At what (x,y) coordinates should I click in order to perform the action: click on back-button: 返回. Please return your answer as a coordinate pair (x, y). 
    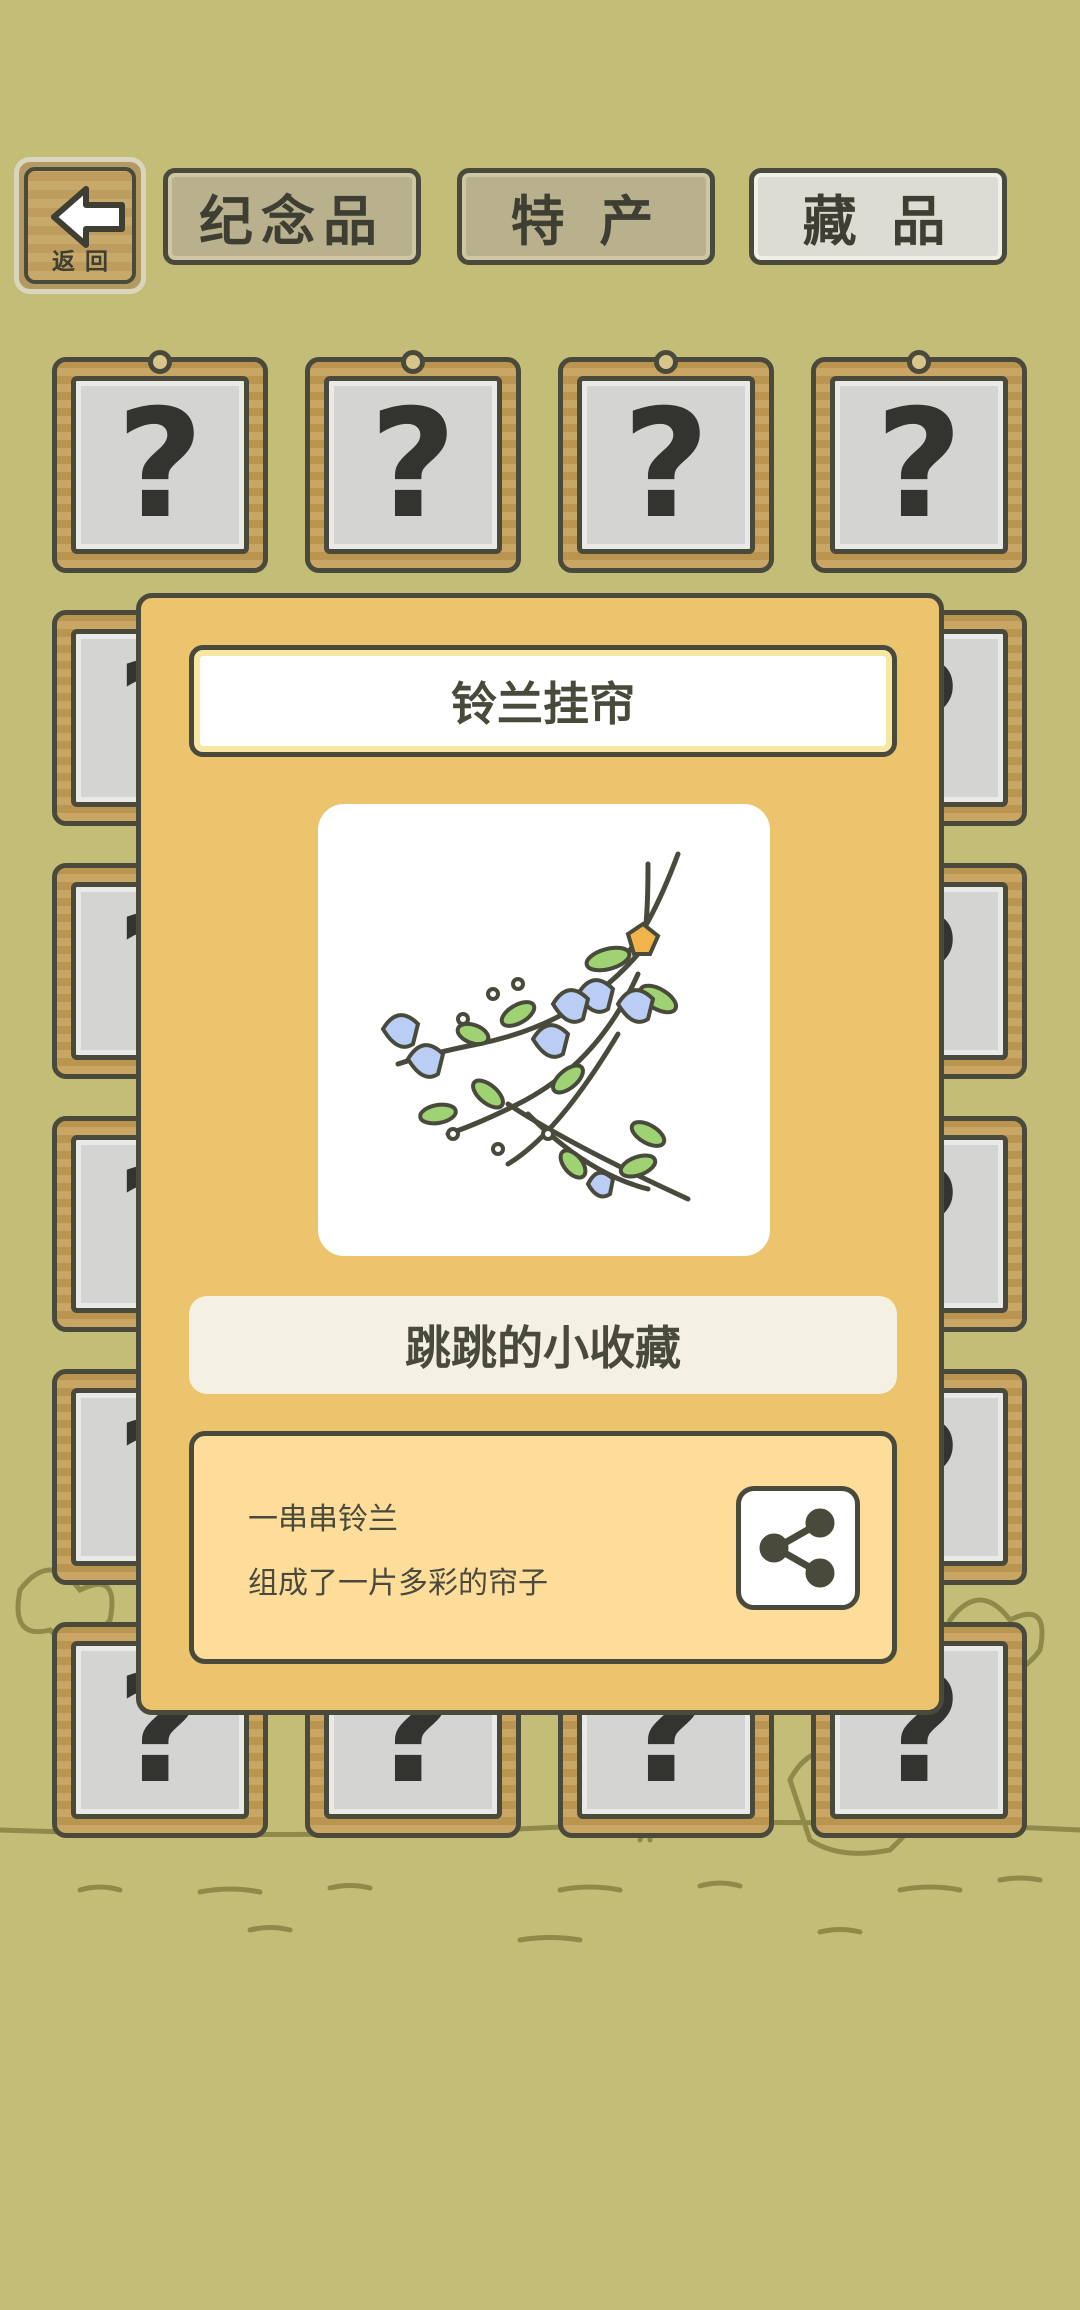
    Looking at the image, I should click on (80, 225).